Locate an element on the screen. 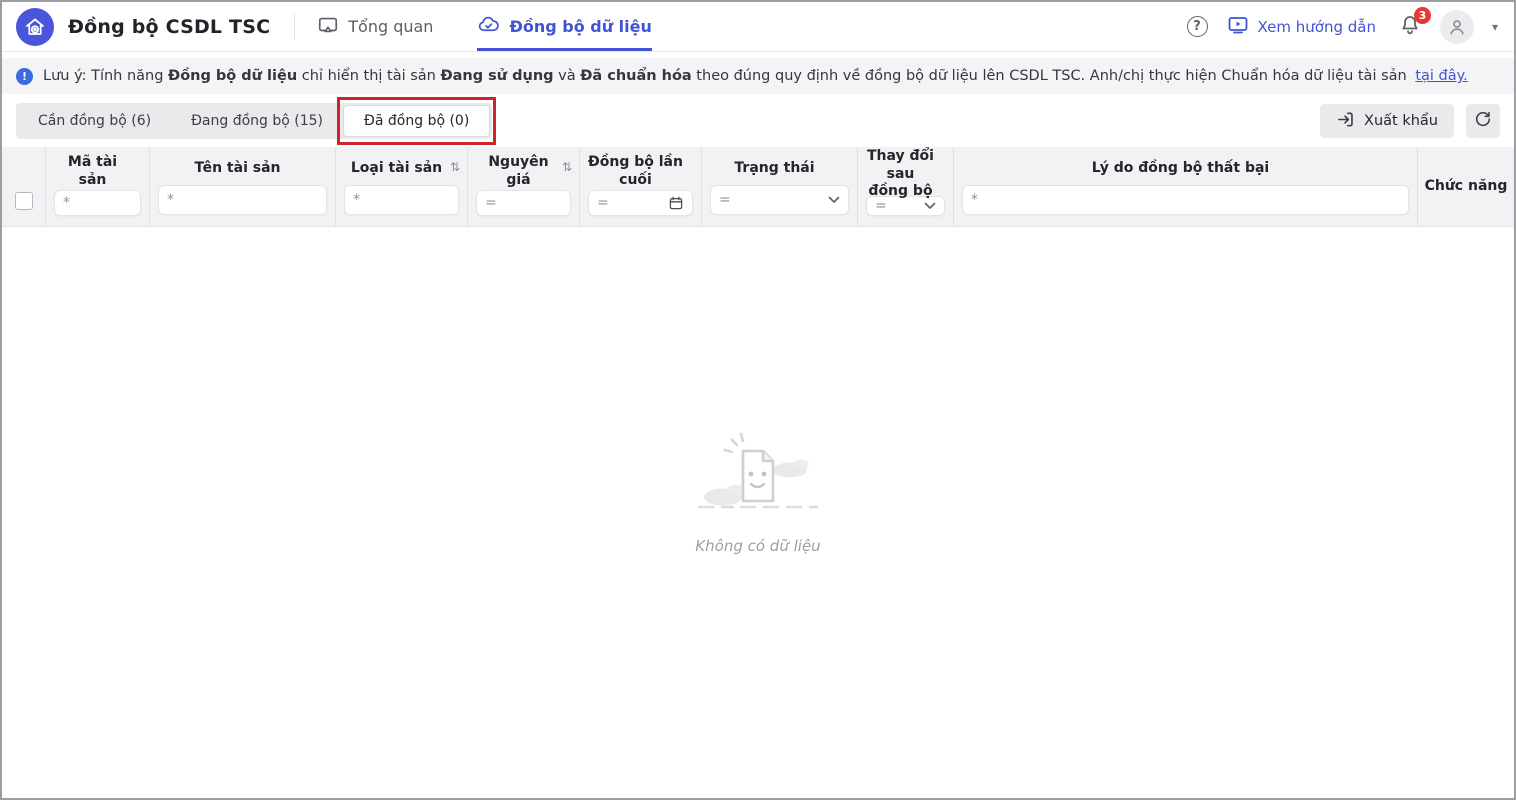 This screenshot has height=800, width=1516. column-trang-thai: Trạng thái = is located at coordinates (780, 186).